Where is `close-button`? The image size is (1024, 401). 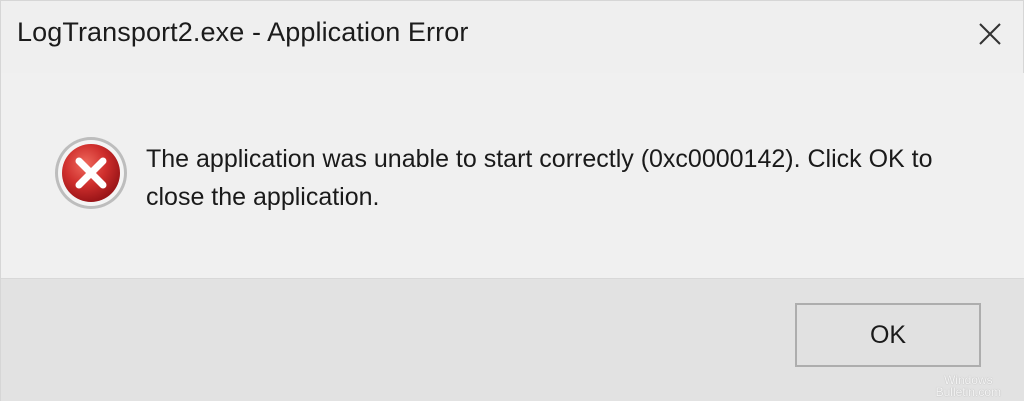
close-button is located at coordinates (990, 34).